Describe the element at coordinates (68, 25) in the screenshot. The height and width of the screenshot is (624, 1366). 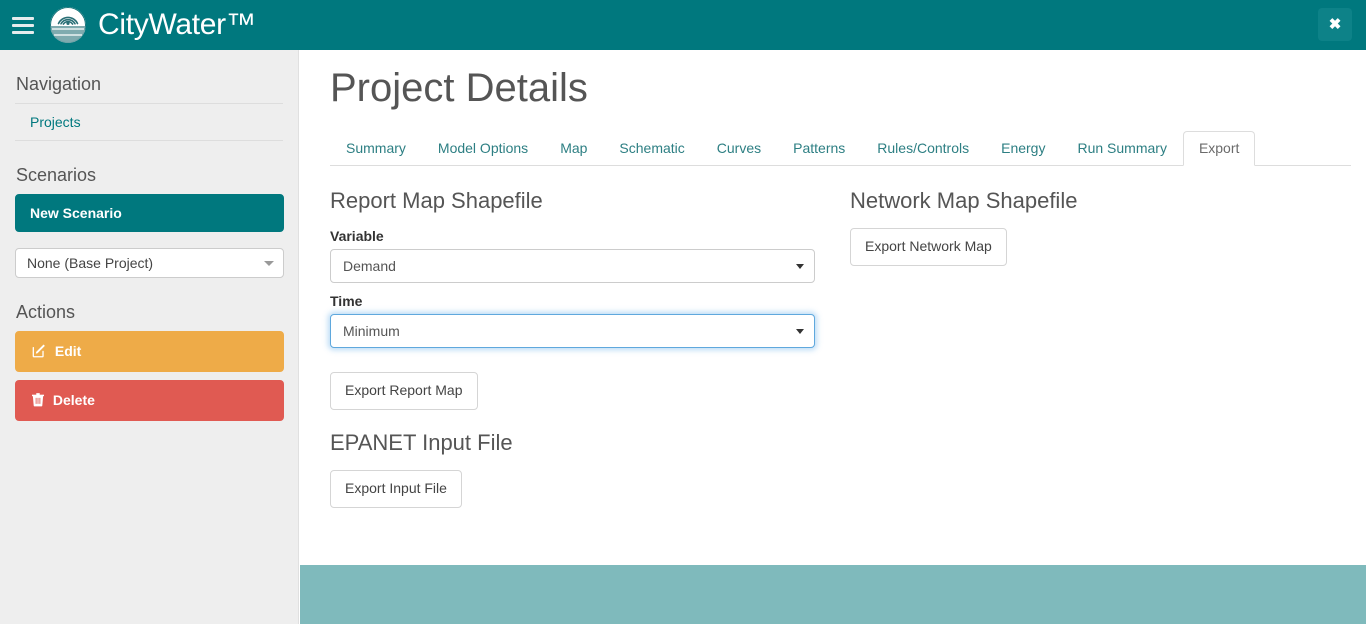
I see `citywater-logo` at that location.